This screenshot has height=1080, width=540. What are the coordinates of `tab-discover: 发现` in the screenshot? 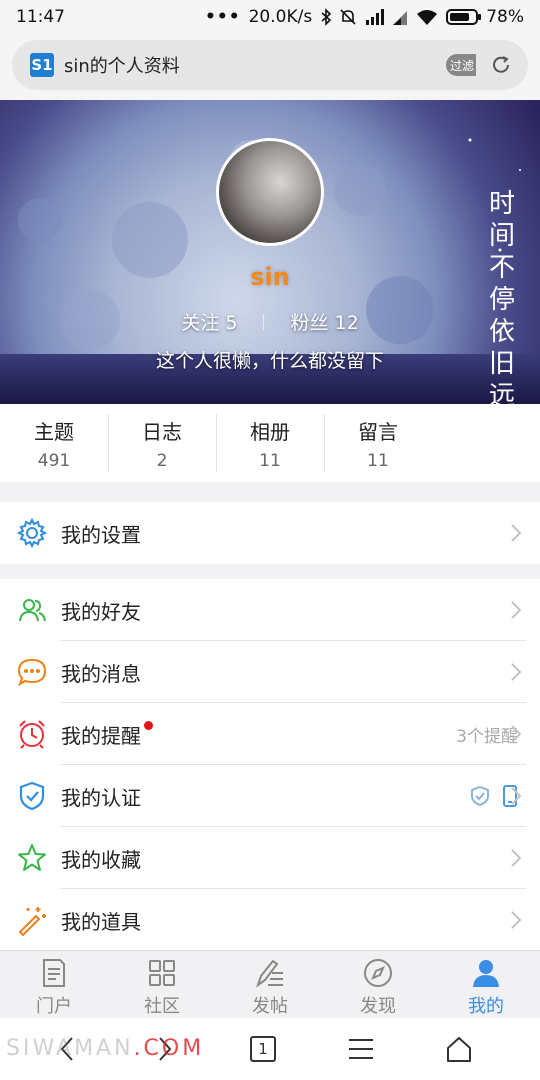 It's located at (378, 984).